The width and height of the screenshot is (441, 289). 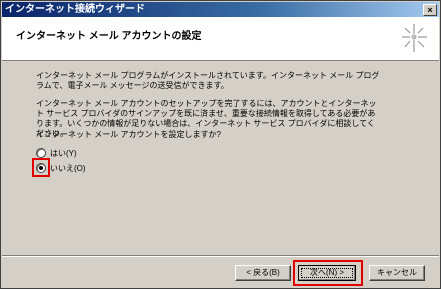 I want to click on page-title: インターネット メール アカウントの設定, so click(x=109, y=36).